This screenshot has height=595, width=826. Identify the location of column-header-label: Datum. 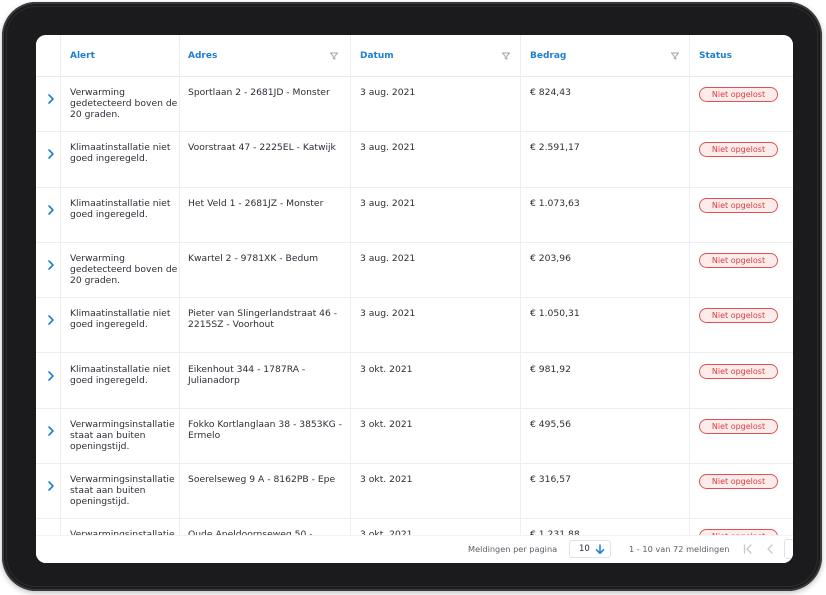
(377, 56).